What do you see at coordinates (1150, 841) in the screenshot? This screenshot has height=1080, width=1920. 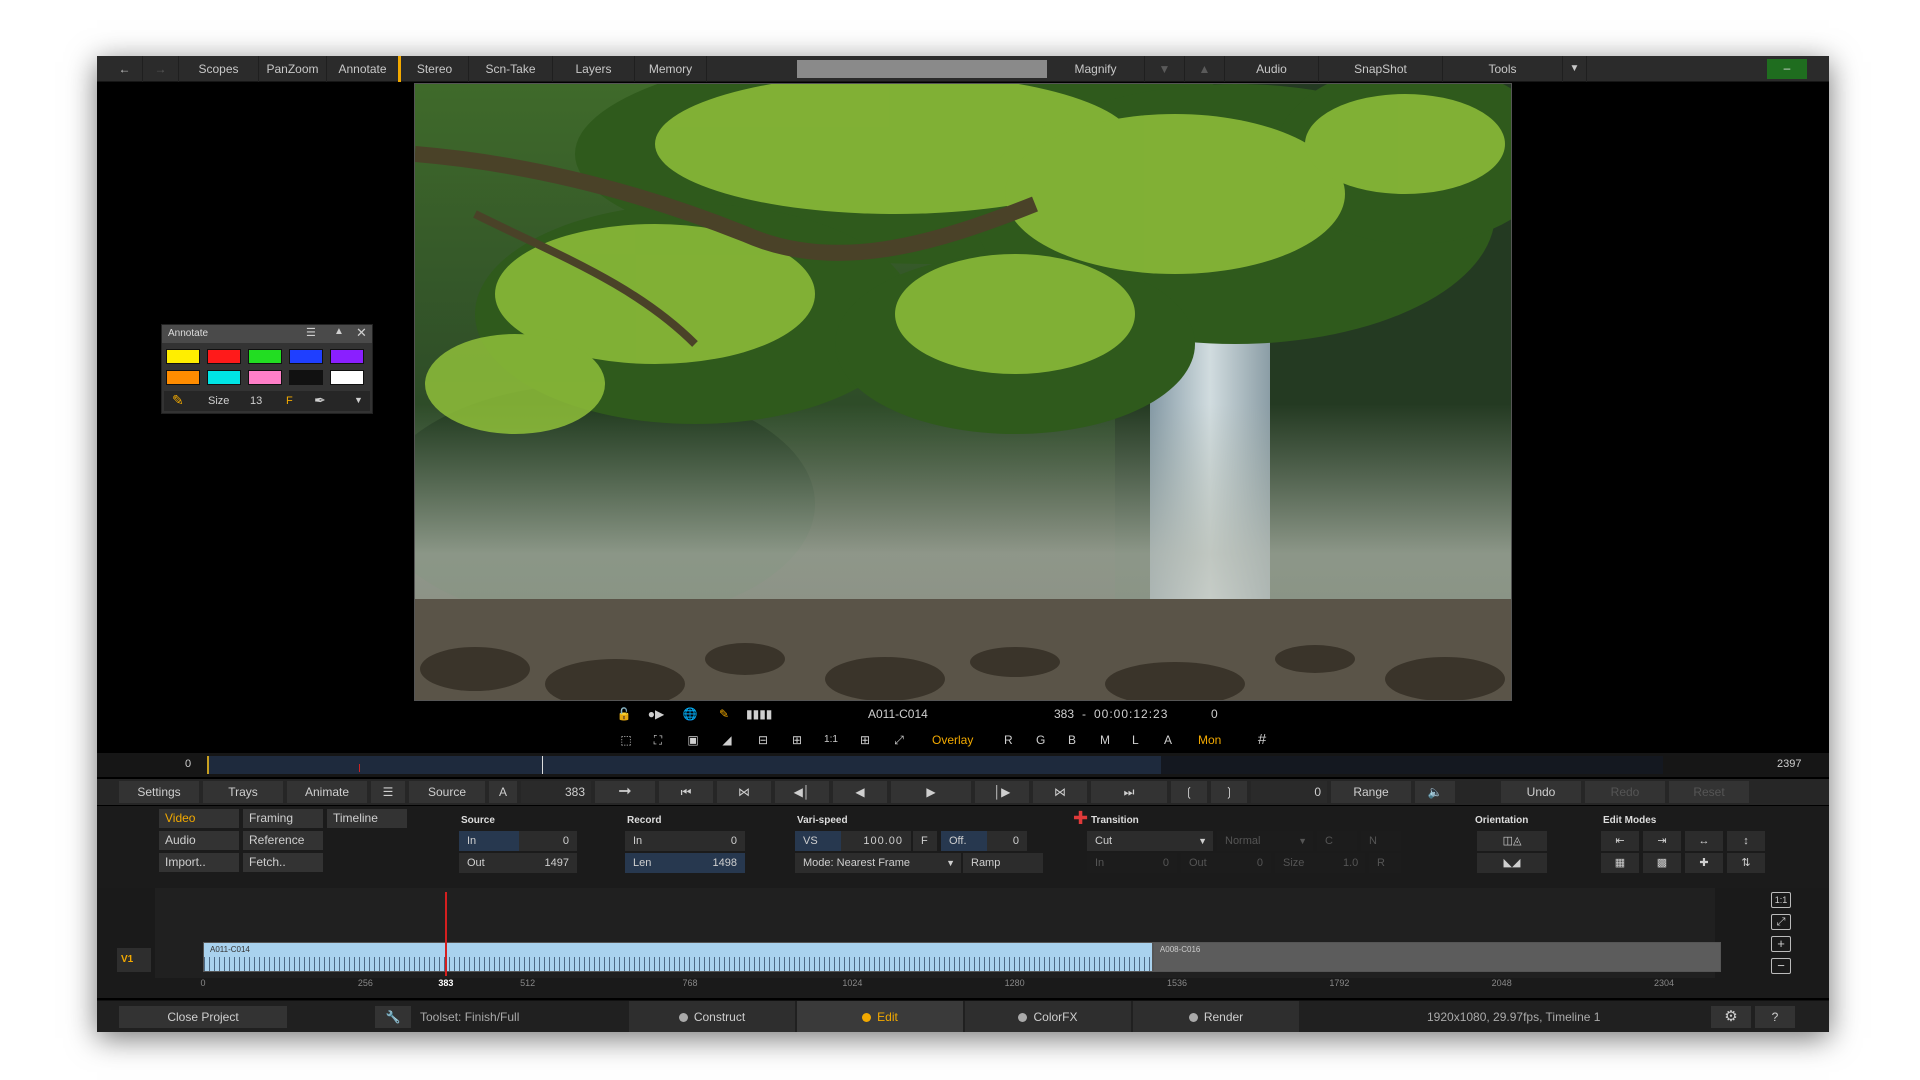 I see `transition-type-dropdown: Cut ▼` at bounding box center [1150, 841].